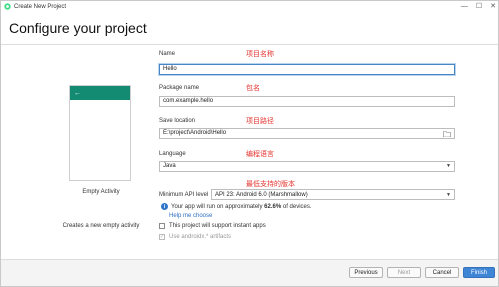 Image resolution: width=499 pixels, height=287 pixels. I want to click on name-value: Hello, so click(170, 69).